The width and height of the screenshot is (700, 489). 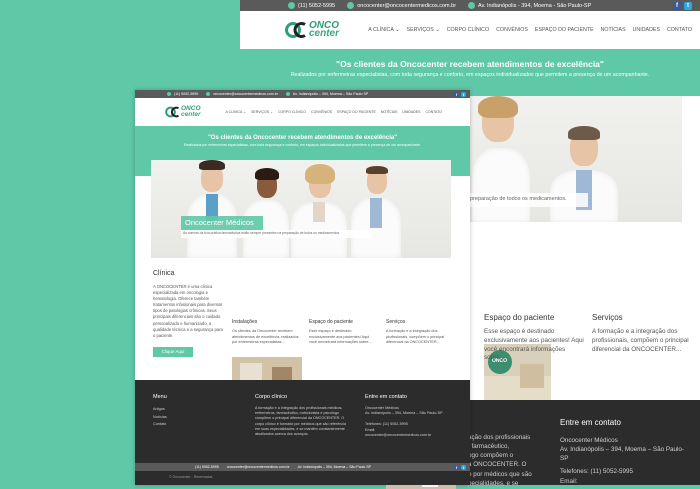 What do you see at coordinates (160, 397) in the screenshot?
I see `footer-menu-title: Menu` at bounding box center [160, 397].